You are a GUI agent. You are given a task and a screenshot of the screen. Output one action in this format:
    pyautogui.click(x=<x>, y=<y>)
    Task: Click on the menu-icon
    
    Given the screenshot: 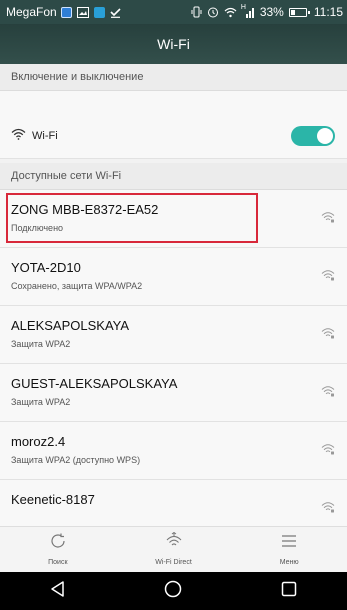 What is the action you would take?
    pyautogui.click(x=289, y=543)
    